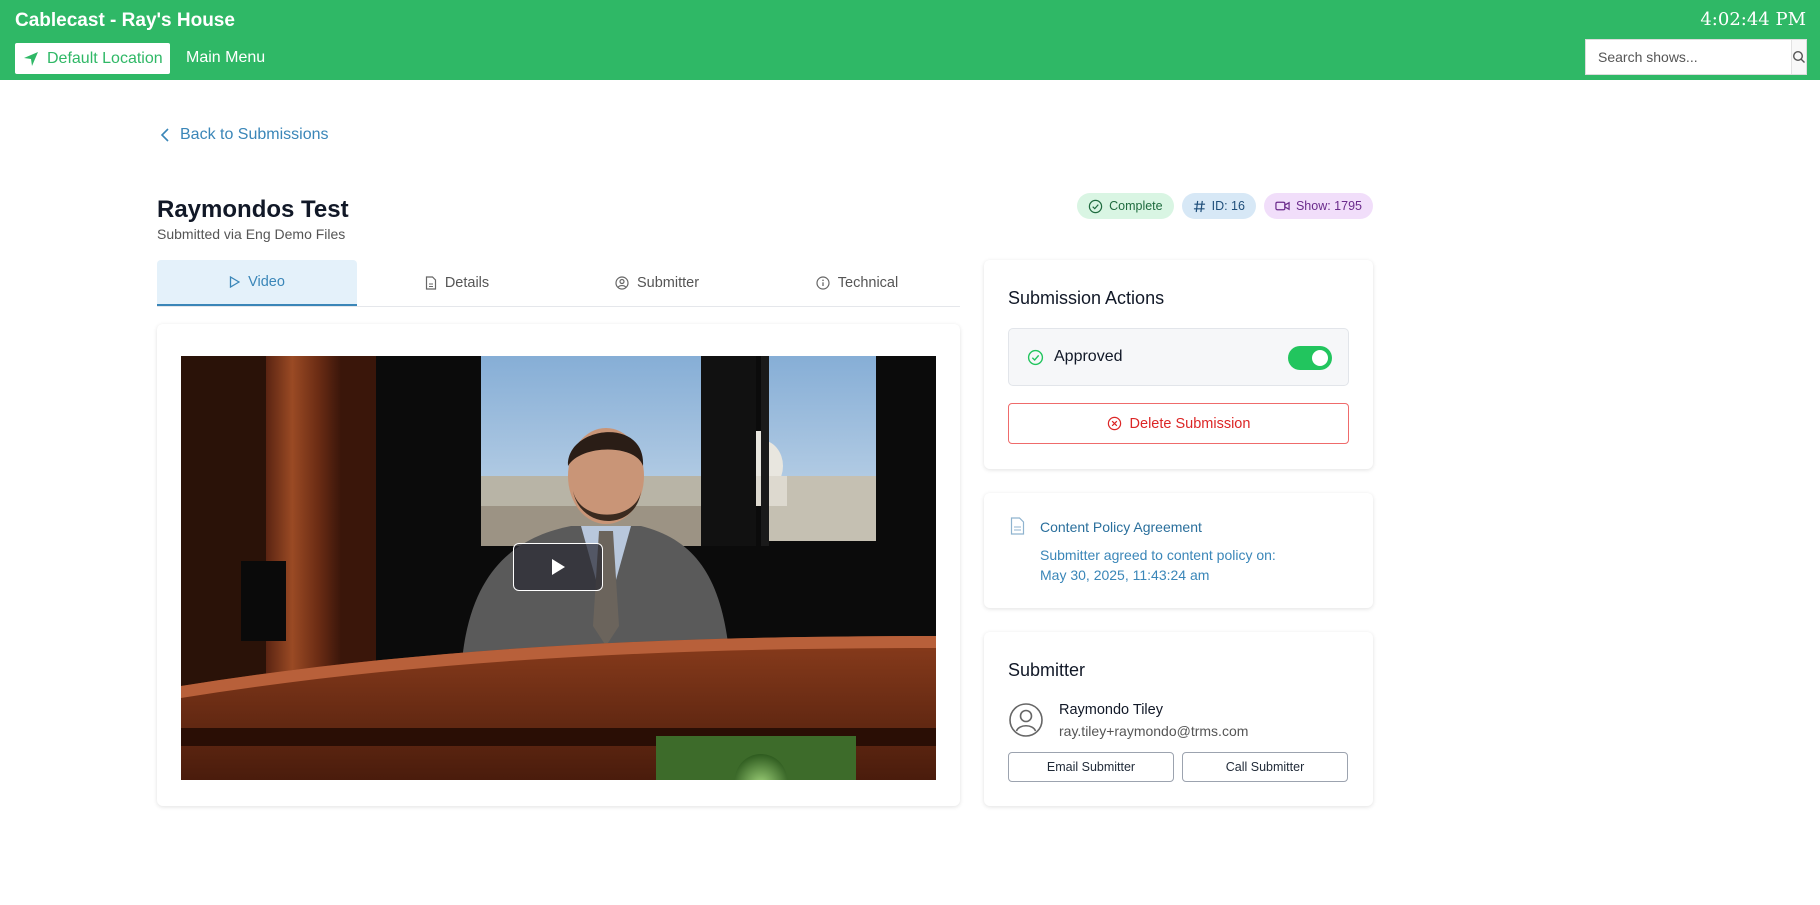 This screenshot has width=1820, height=905. Describe the element at coordinates (266, 282) in the screenshot. I see `tab-label: Video` at that location.